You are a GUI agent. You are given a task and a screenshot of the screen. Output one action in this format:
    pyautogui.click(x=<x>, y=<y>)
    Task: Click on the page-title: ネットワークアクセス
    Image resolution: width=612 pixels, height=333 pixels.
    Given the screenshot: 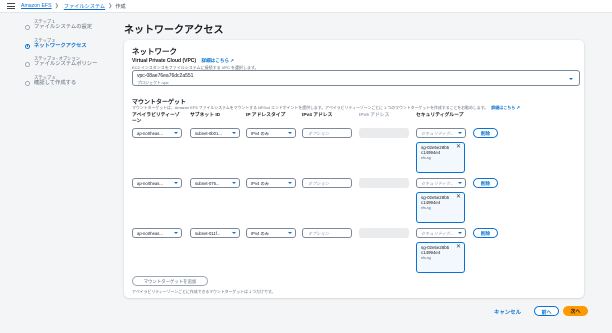 What is the action you would take?
    pyautogui.click(x=174, y=30)
    